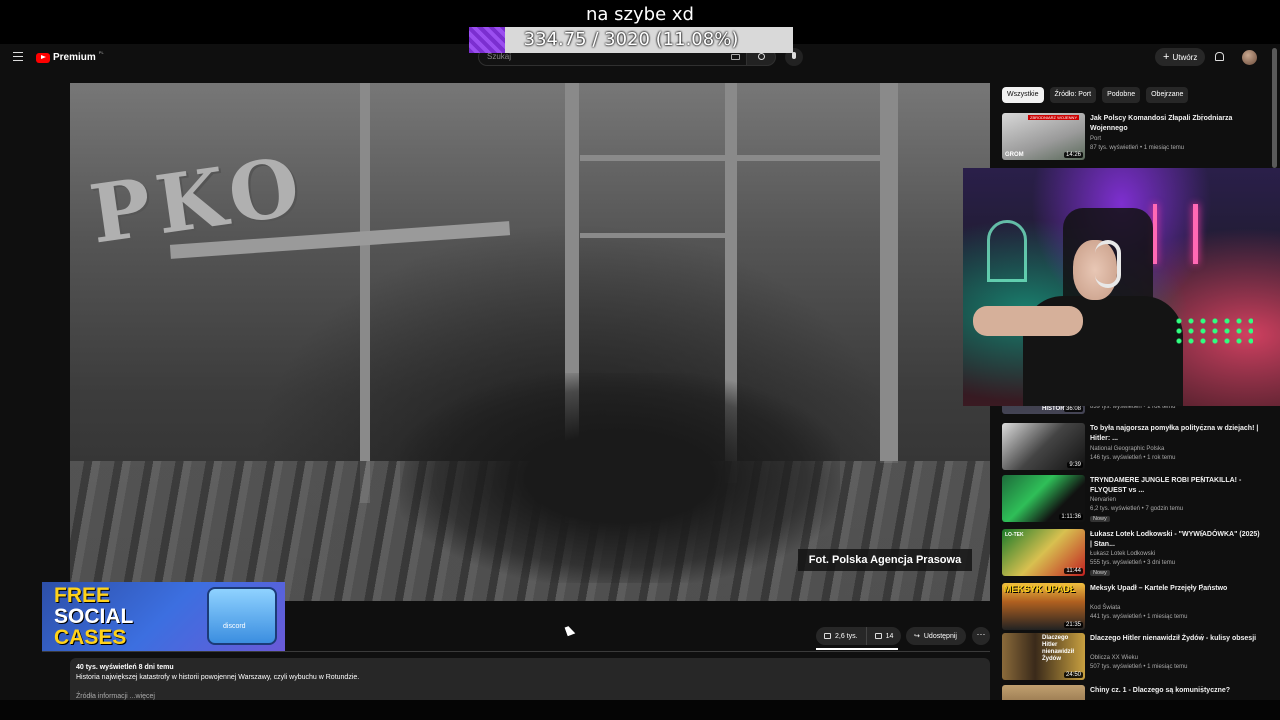 Image resolution: width=1280 pixels, height=720 pixels. Describe the element at coordinates (234, 626) in the screenshot. I see `case-label: discord` at that location.